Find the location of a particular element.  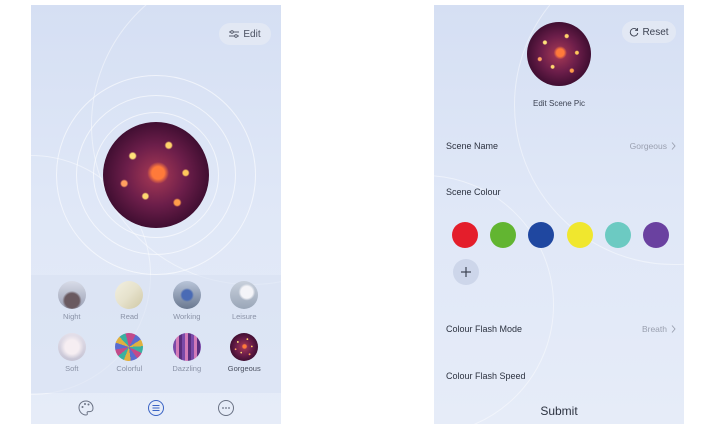

scene-item-soft: Soft is located at coordinates (72, 353).